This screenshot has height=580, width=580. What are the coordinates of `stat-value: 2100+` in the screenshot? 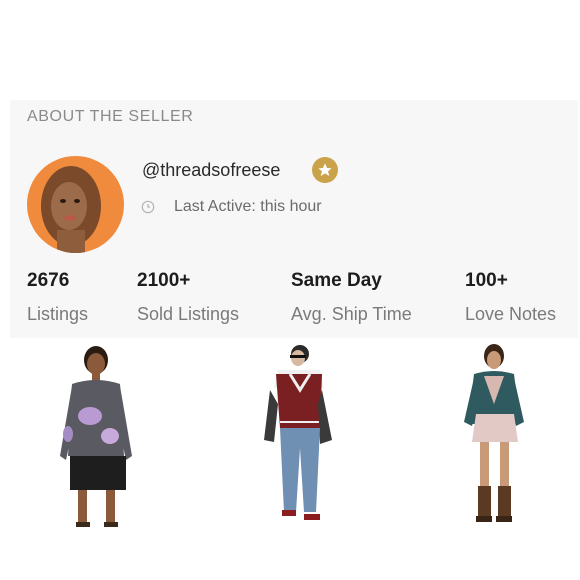 It's located at (164, 280).